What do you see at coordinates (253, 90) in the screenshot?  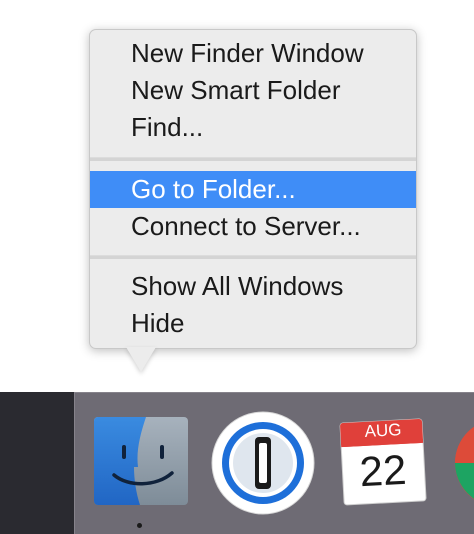 I see `menu-item-new-smart-folder: New Smart Folder` at bounding box center [253, 90].